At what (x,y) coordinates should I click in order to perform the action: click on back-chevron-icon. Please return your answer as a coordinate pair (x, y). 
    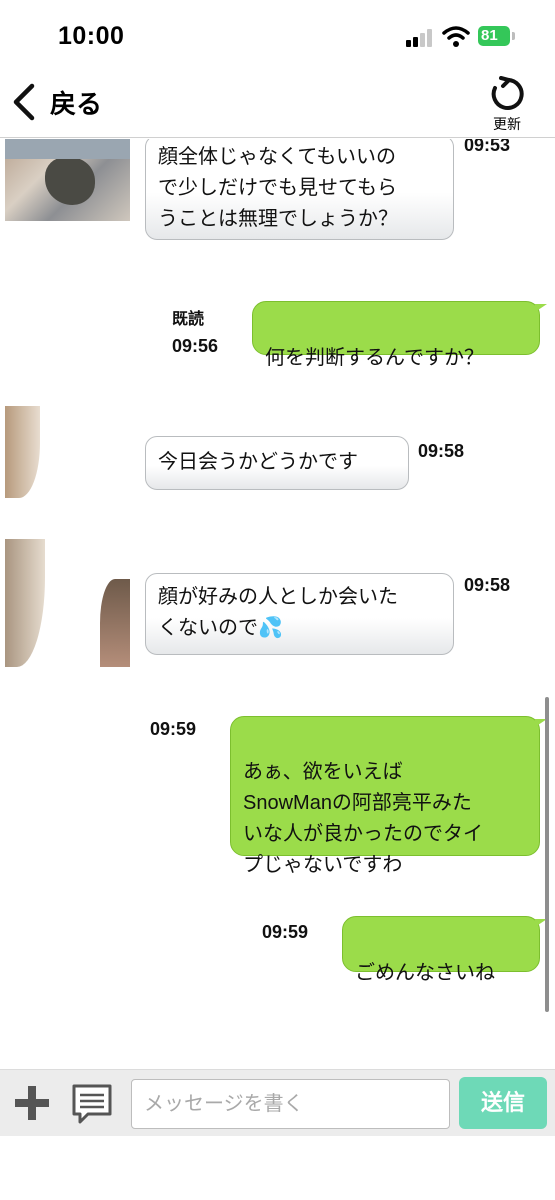
    Looking at the image, I should click on (24, 102).